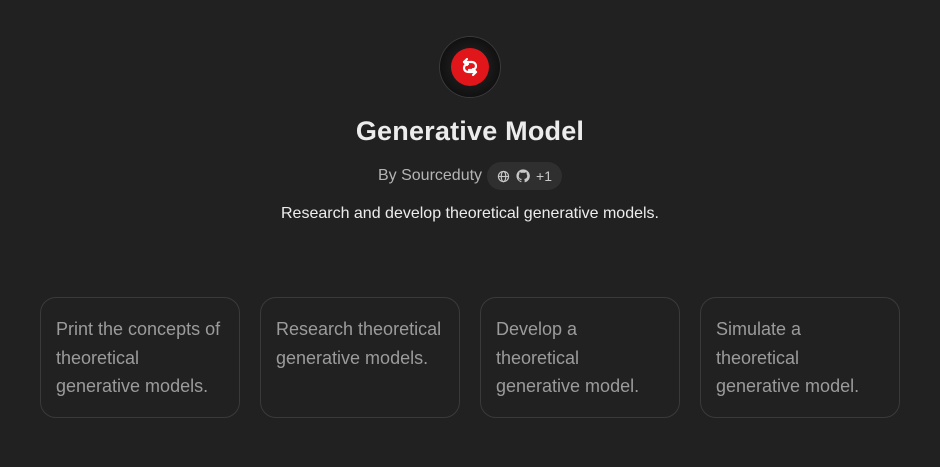 This screenshot has width=940, height=467. What do you see at coordinates (430, 175) in the screenshot?
I see `author-name: By Sourceduty` at bounding box center [430, 175].